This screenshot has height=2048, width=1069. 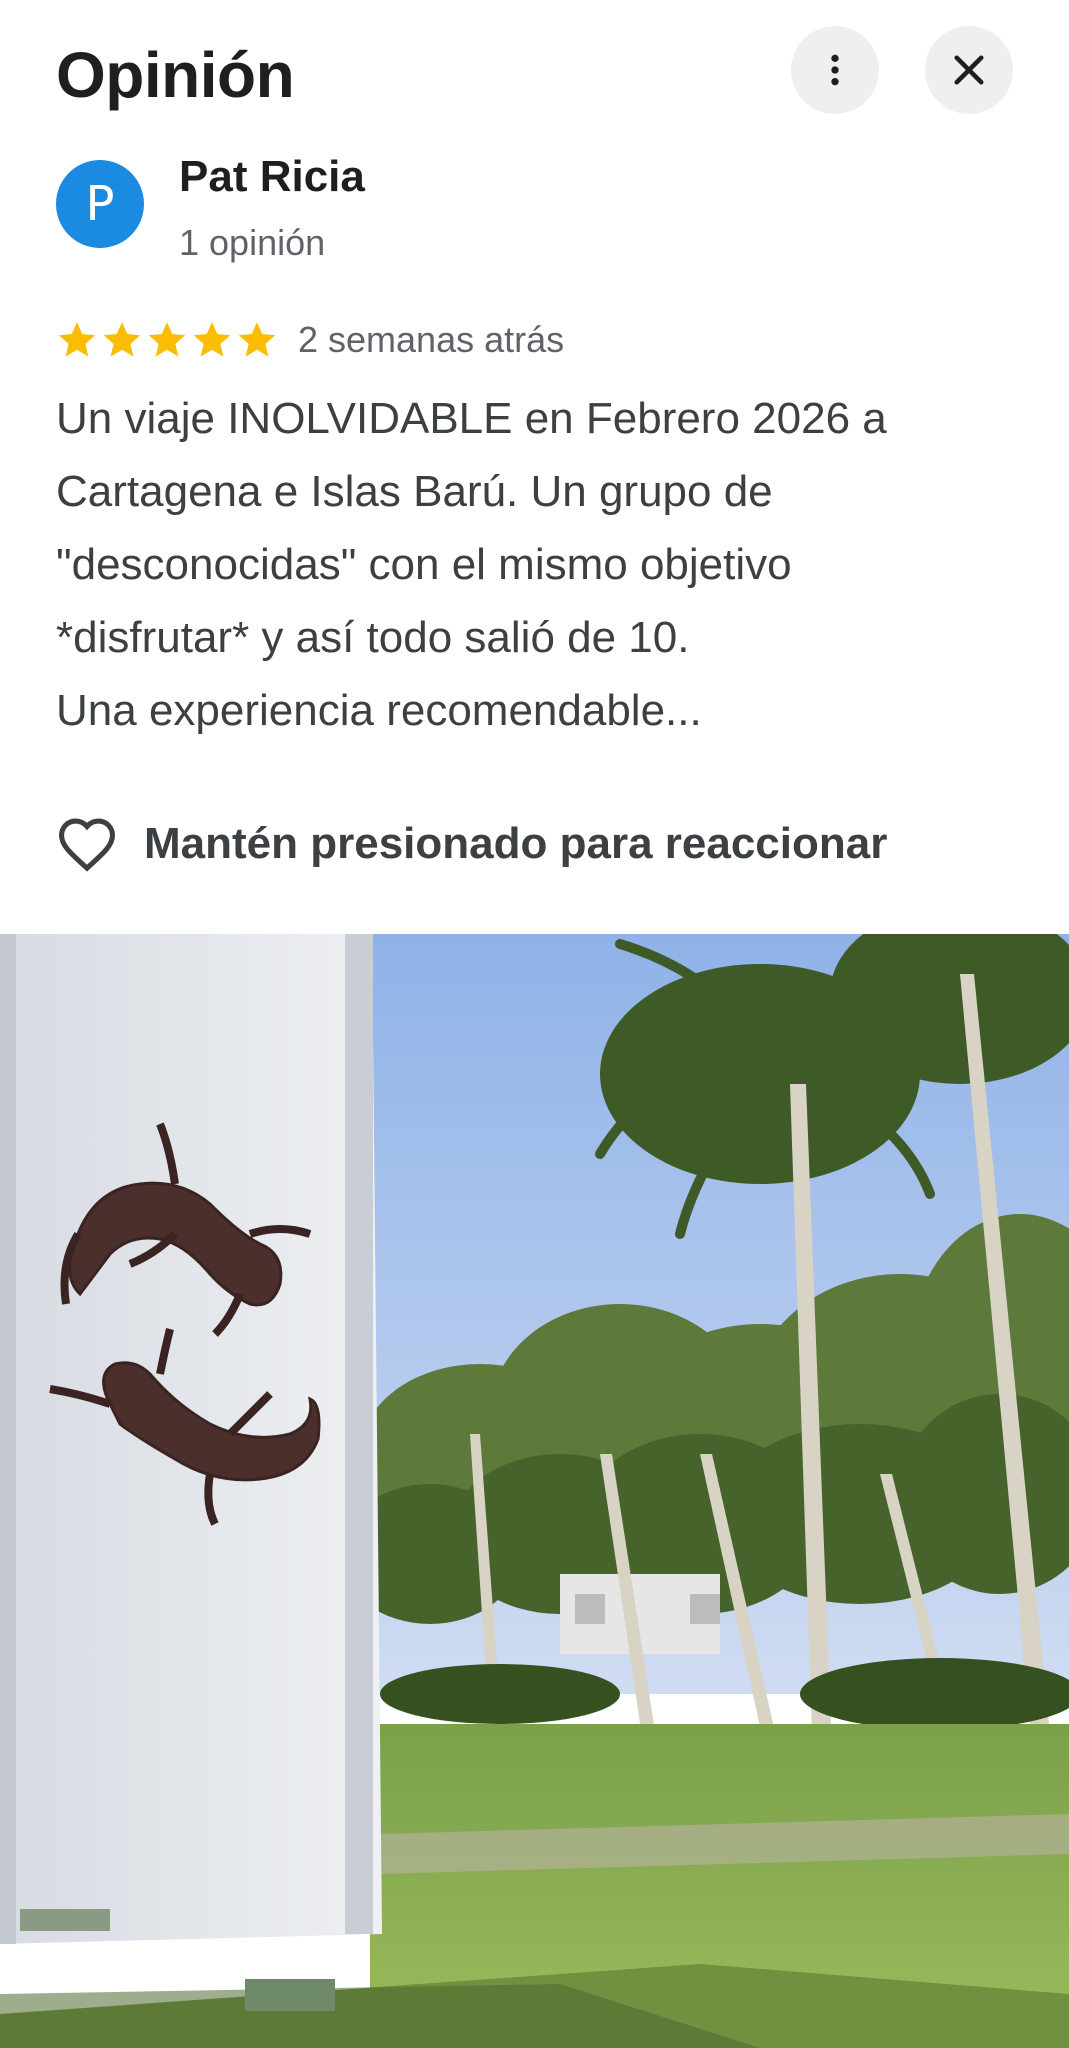 I want to click on close-icon, so click(x=969, y=70).